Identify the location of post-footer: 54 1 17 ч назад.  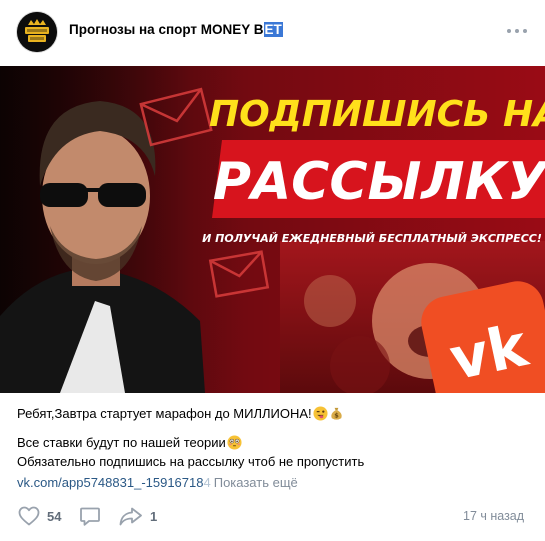
(272, 516).